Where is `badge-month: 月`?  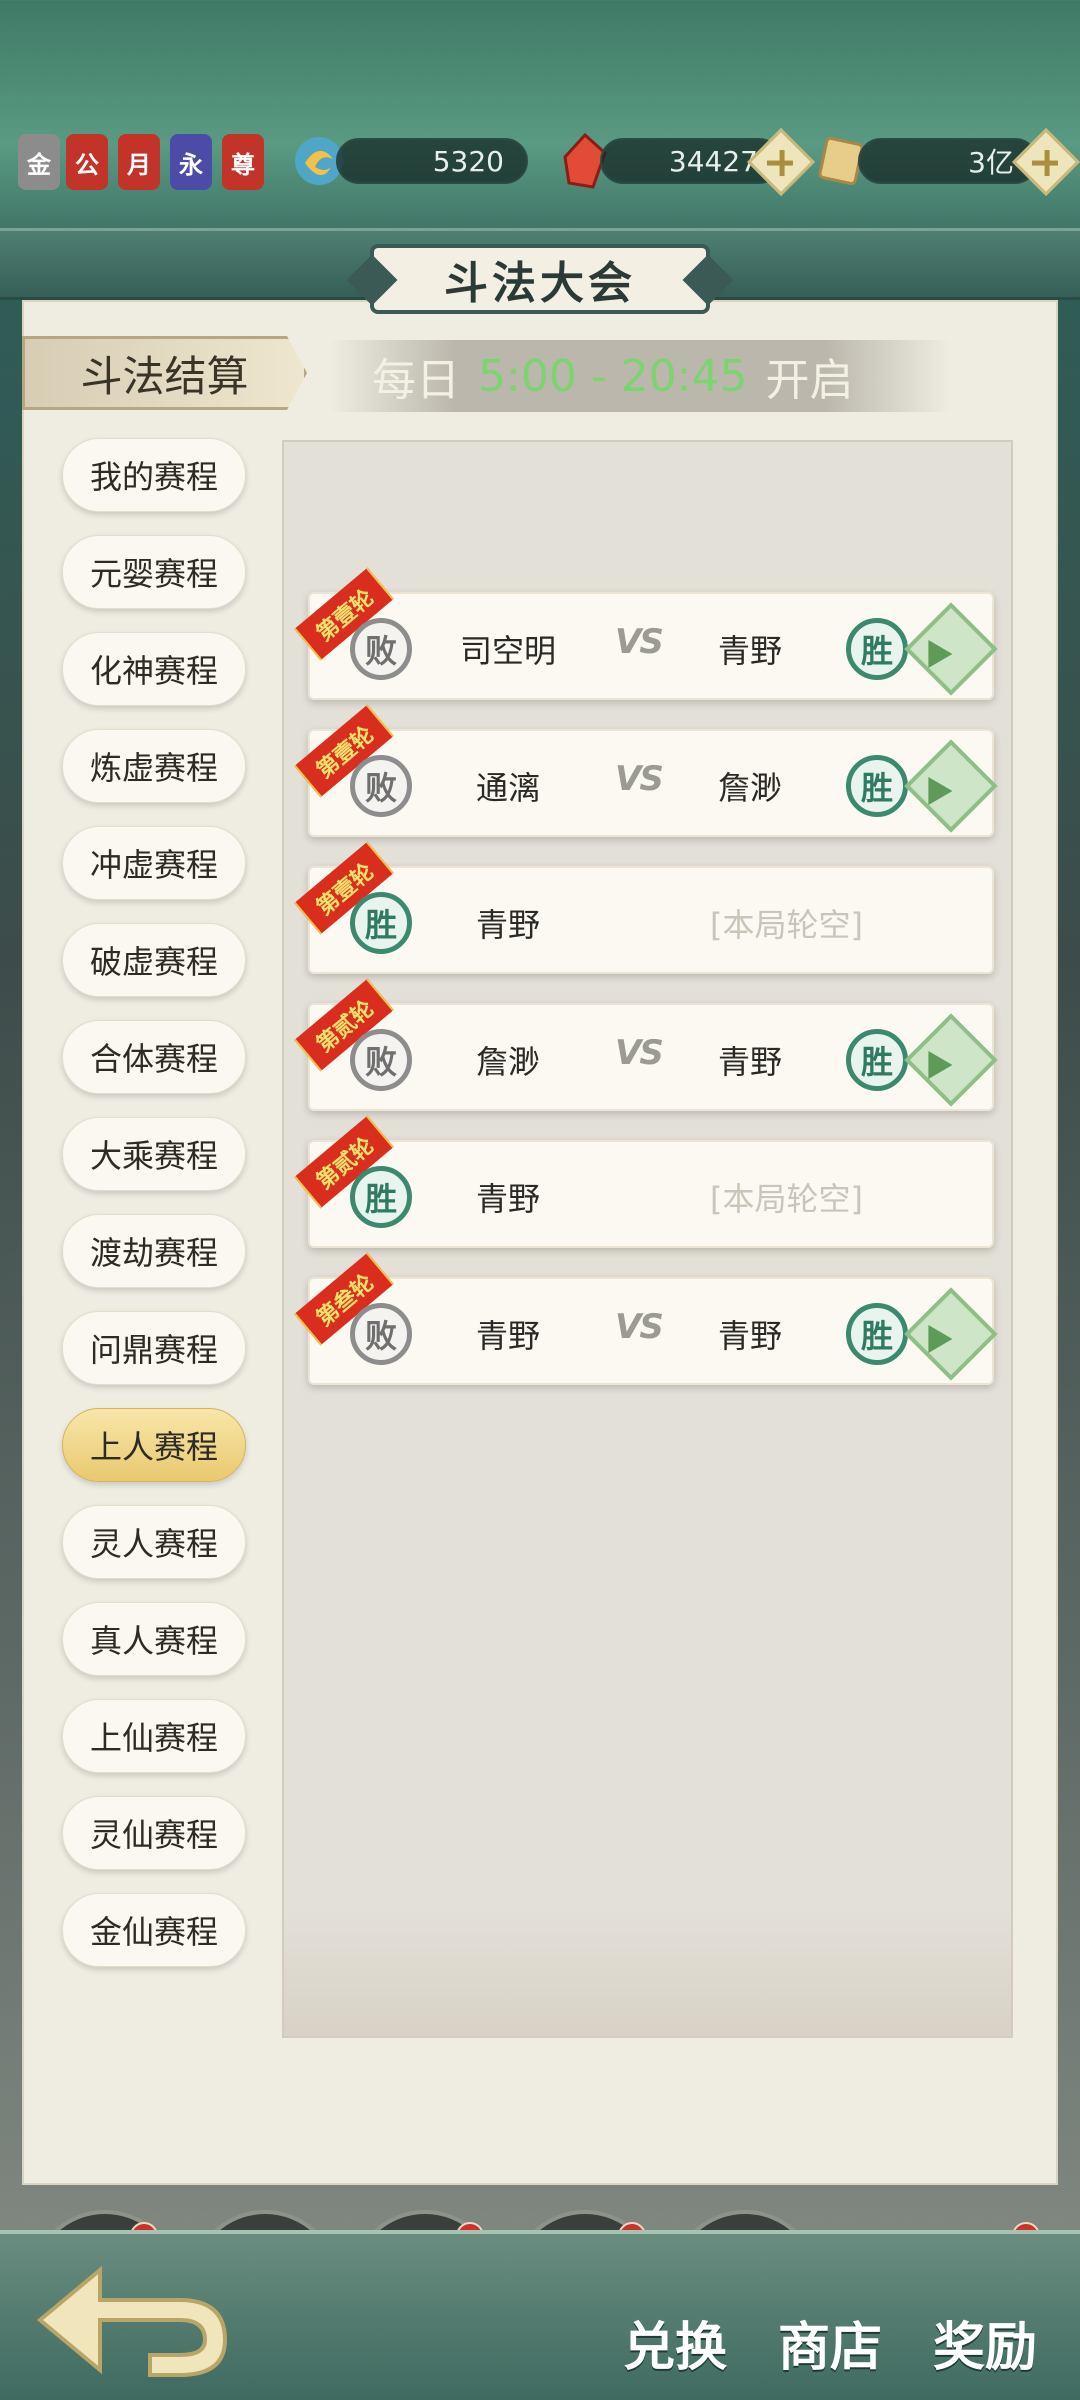 badge-month: 月 is located at coordinates (139, 162).